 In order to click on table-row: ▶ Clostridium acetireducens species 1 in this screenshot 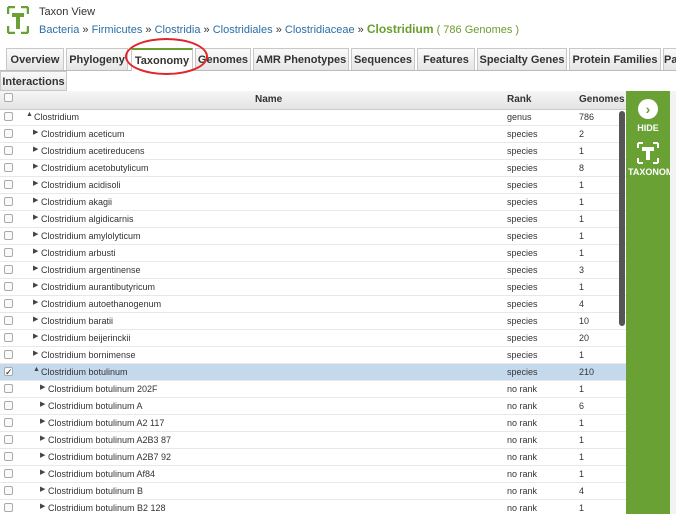, I will do `click(313, 151)`.